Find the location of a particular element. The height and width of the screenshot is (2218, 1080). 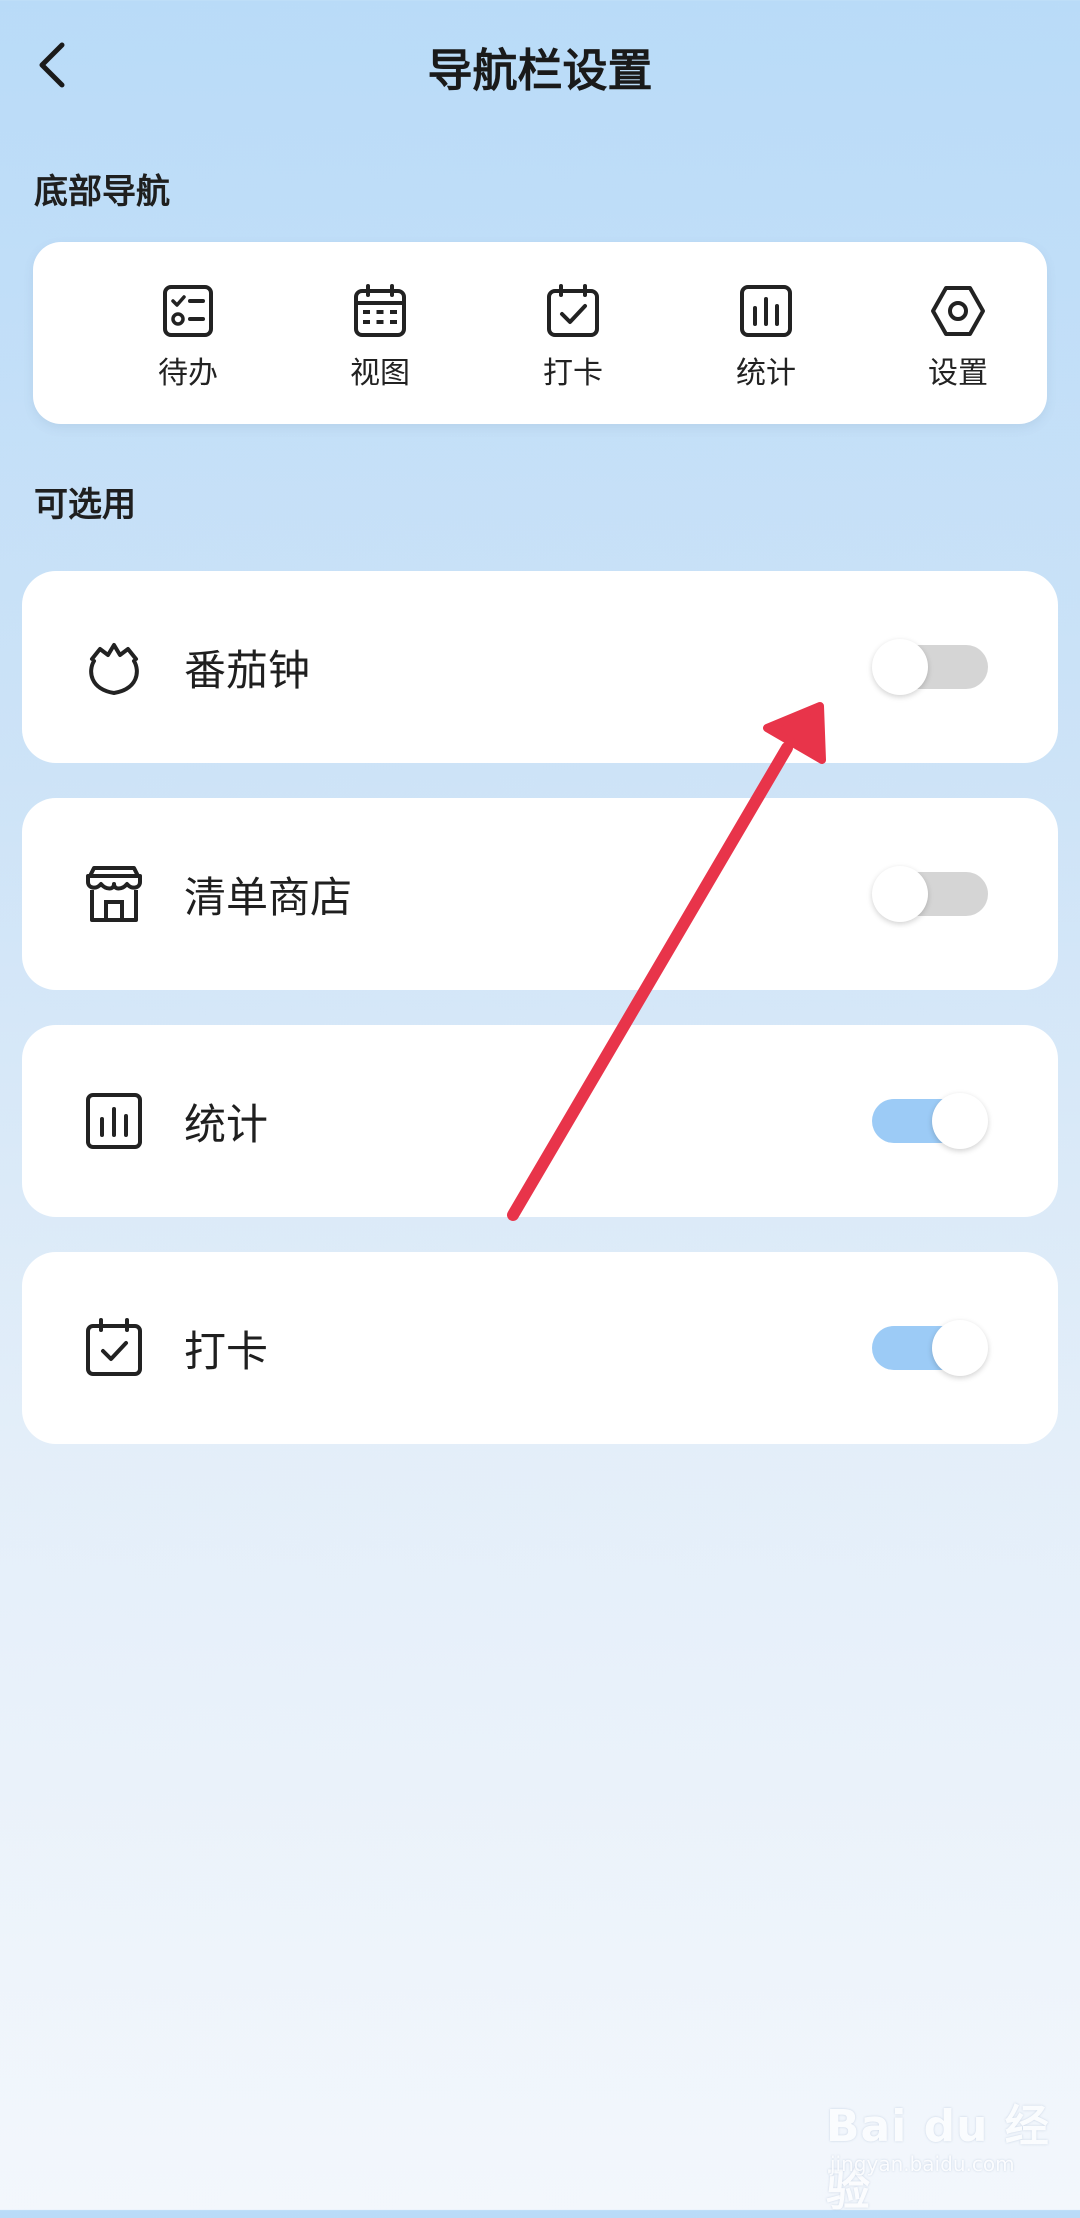

optional-item-label: 番茄钟 is located at coordinates (247, 670).